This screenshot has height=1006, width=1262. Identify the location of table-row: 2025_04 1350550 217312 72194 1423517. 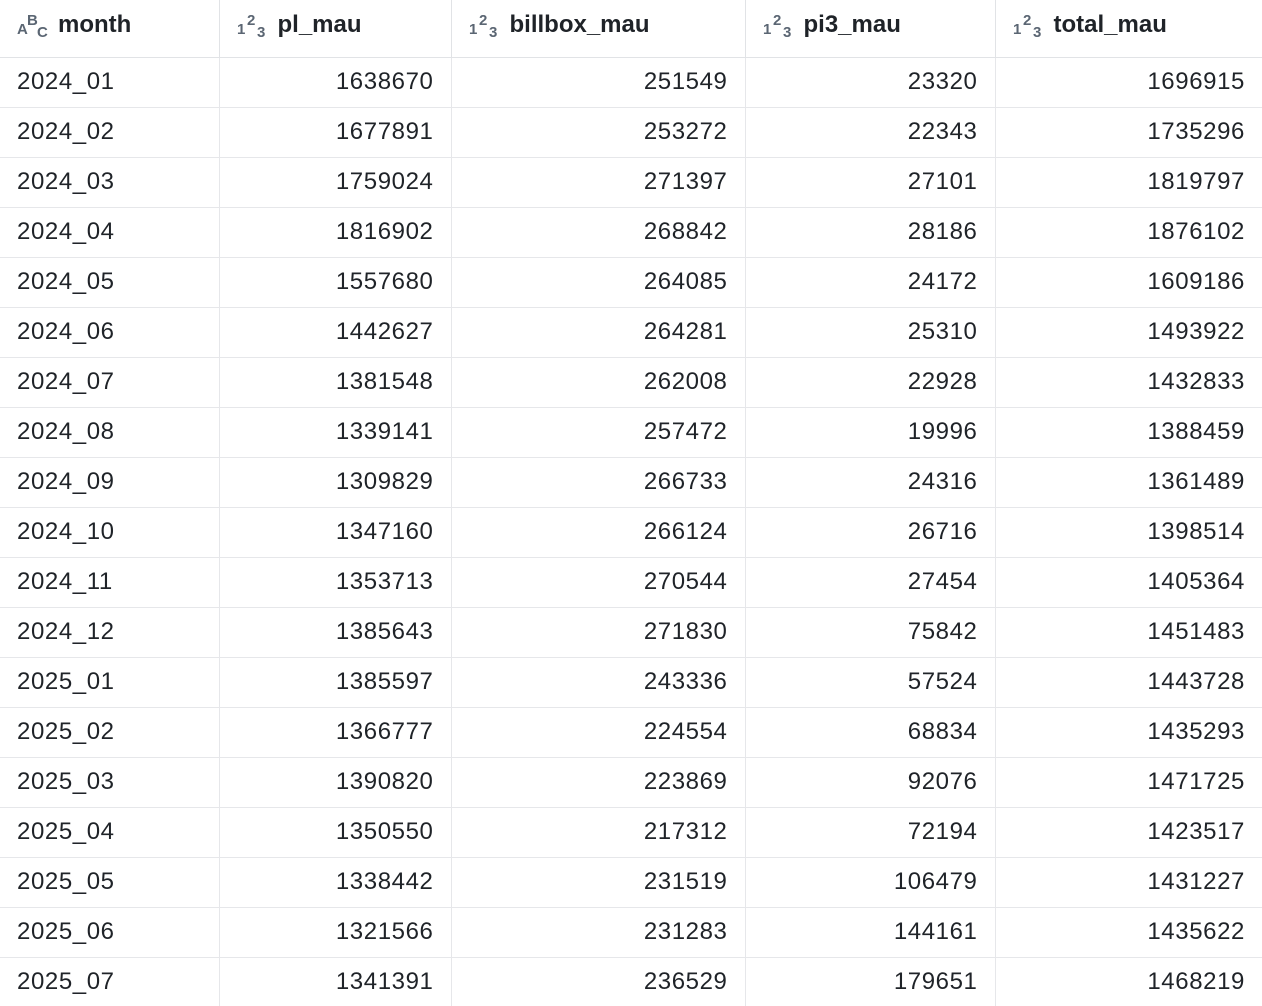
(631, 832).